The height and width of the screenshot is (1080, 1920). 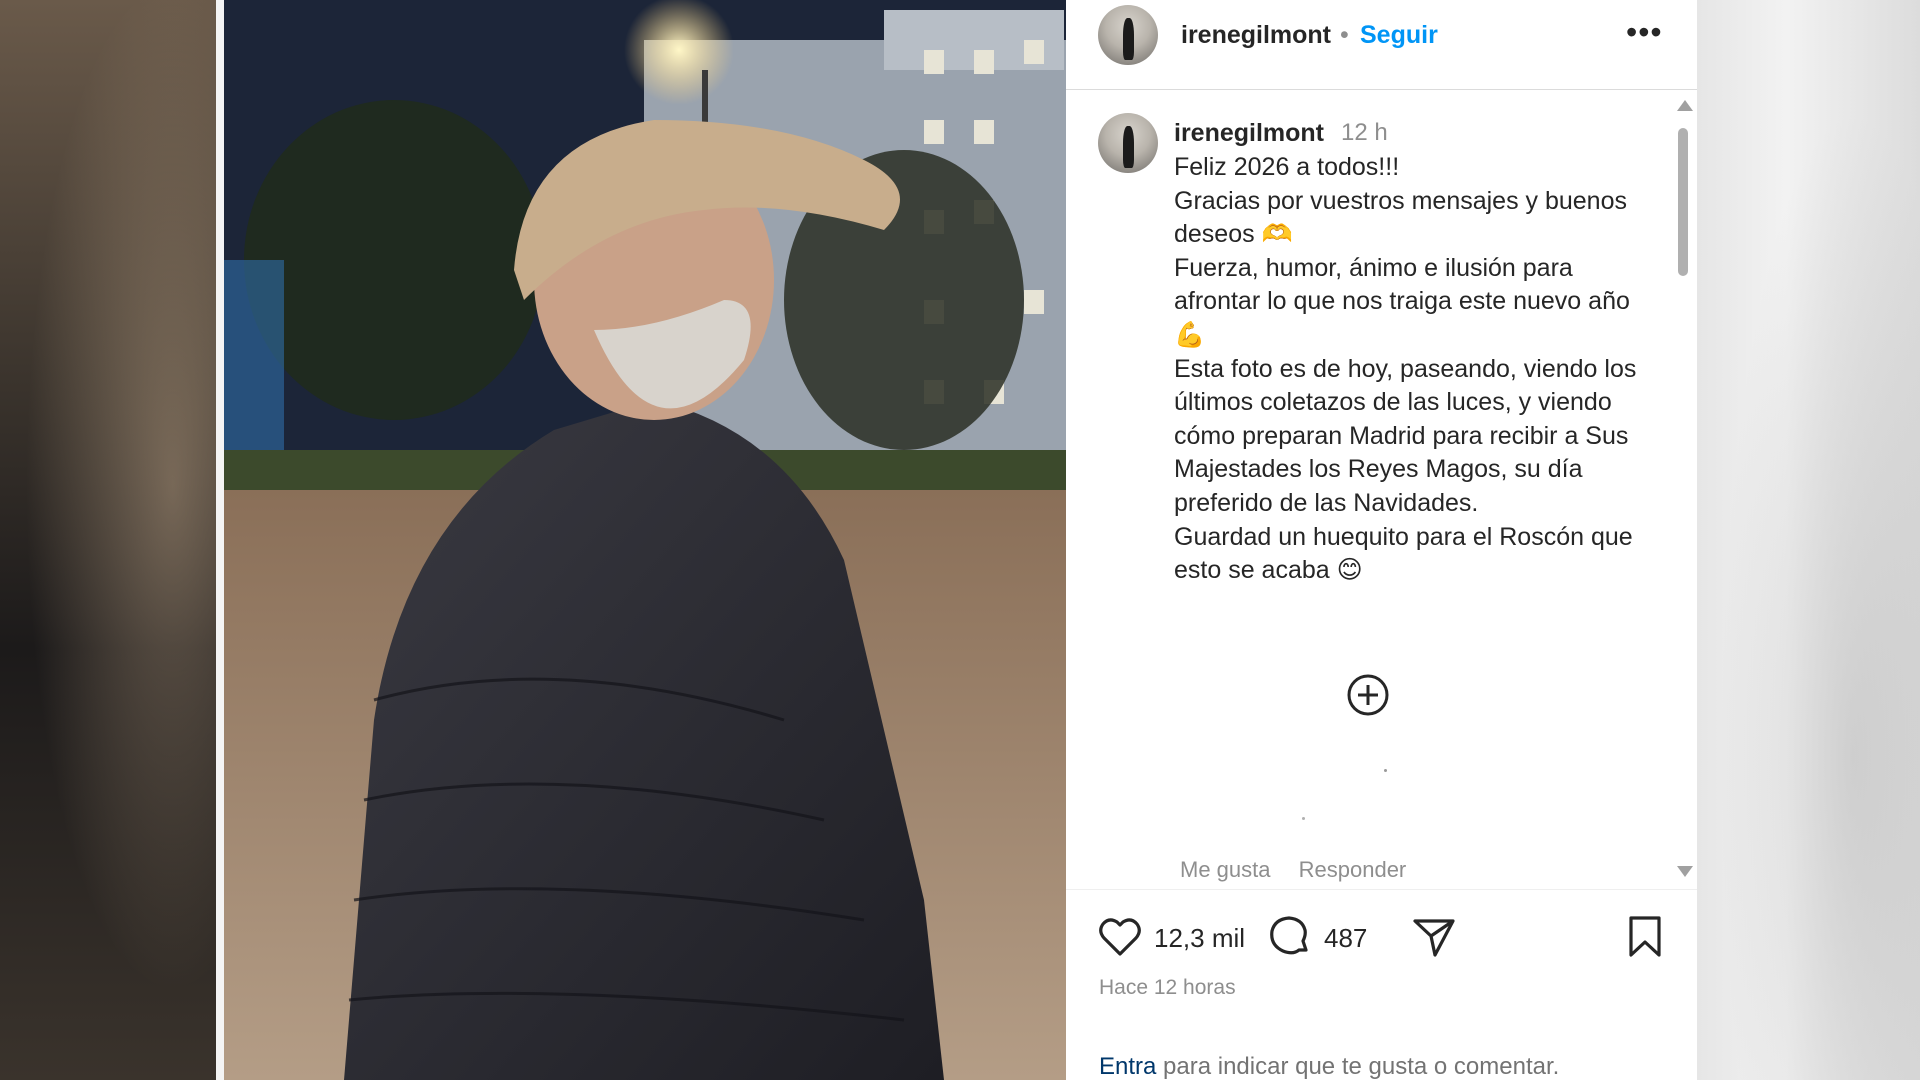 I want to click on comment-avatar, so click(x=1128, y=143).